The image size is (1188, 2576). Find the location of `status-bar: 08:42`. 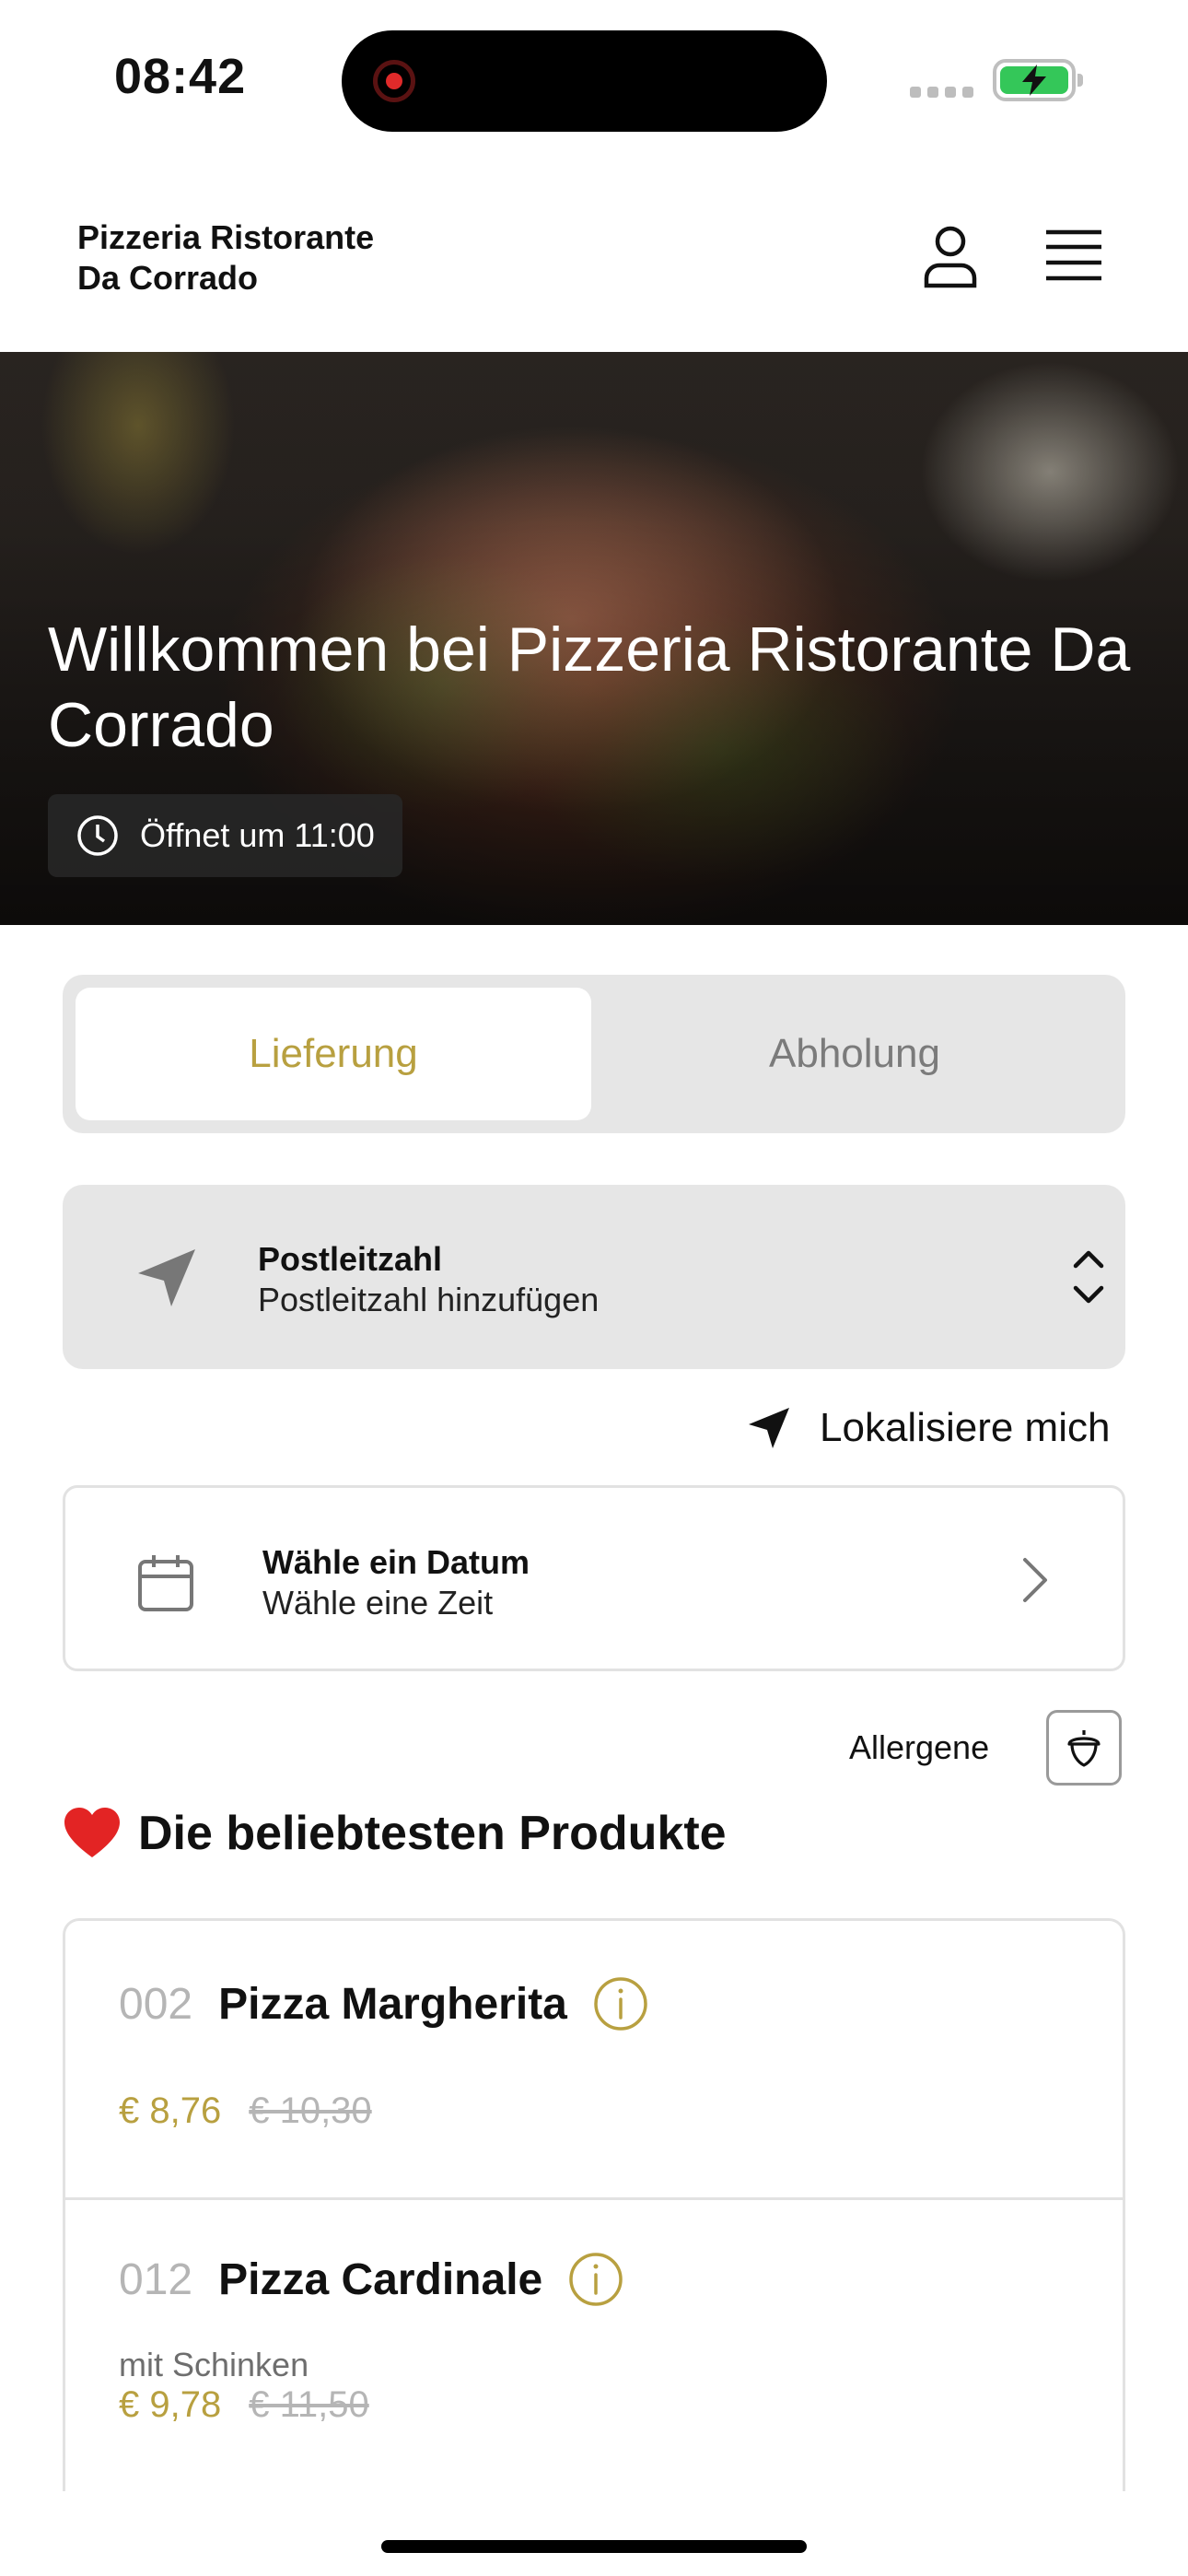

status-bar: 08:42 is located at coordinates (594, 78).